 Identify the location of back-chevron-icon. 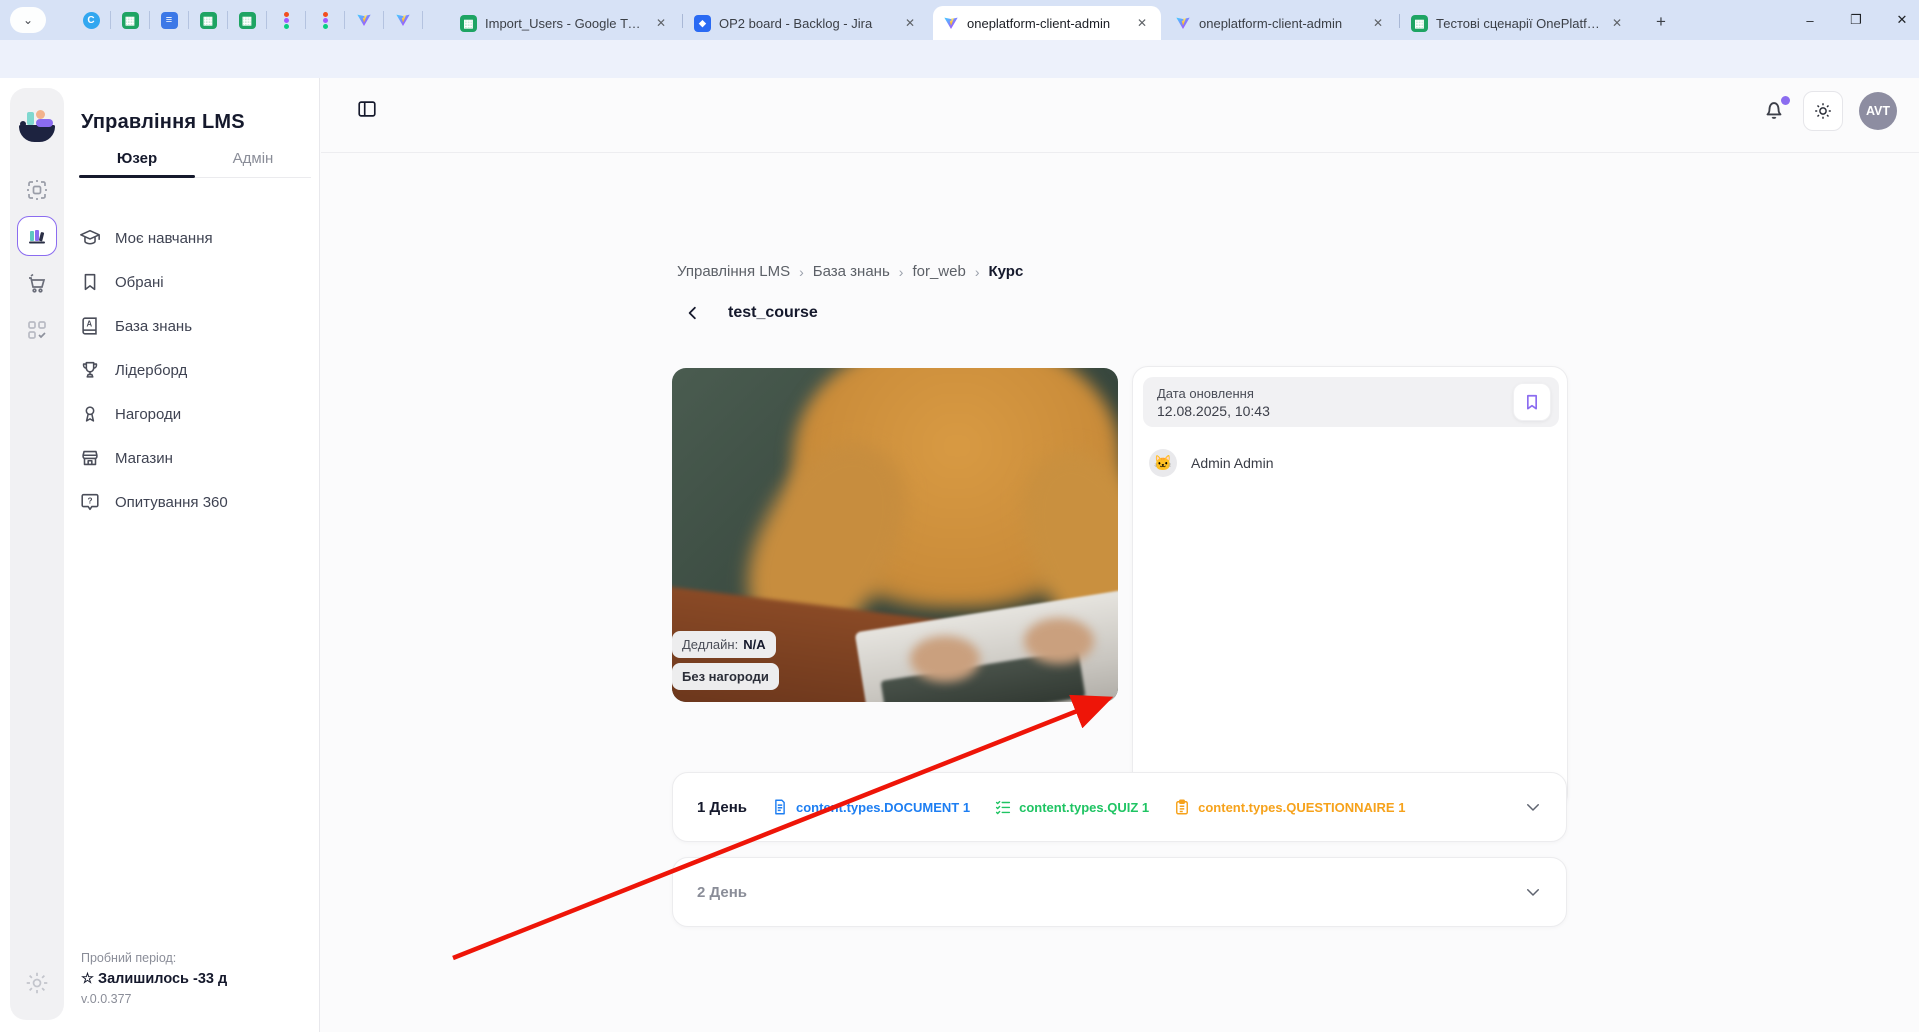
(693, 313).